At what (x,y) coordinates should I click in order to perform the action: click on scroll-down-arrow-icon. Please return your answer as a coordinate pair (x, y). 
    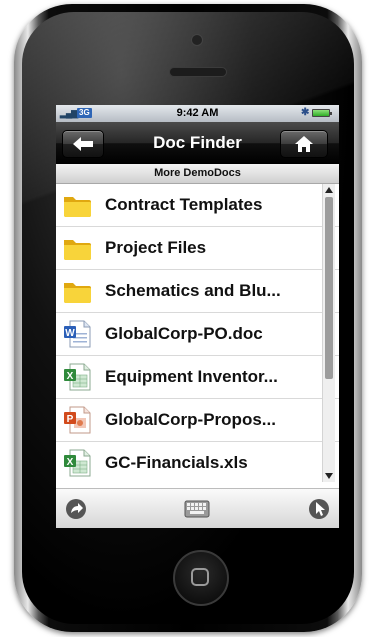
    Looking at the image, I should click on (329, 476).